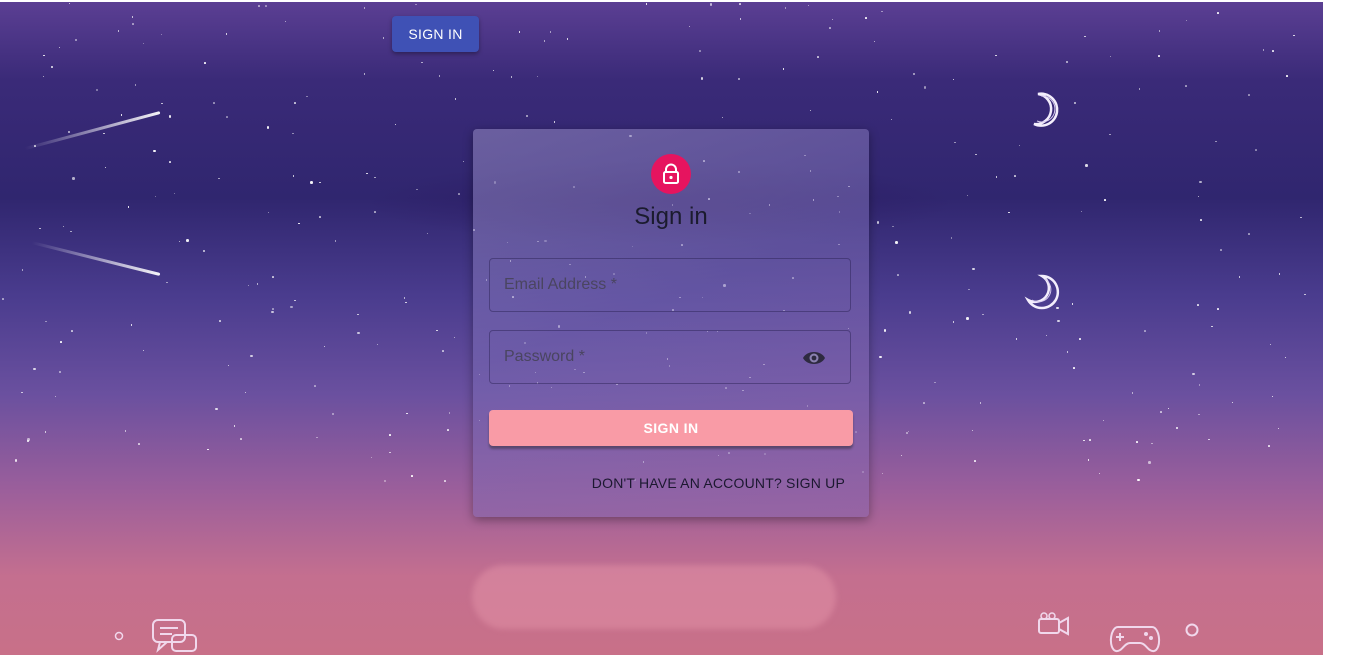  I want to click on password-input, so click(670, 357).